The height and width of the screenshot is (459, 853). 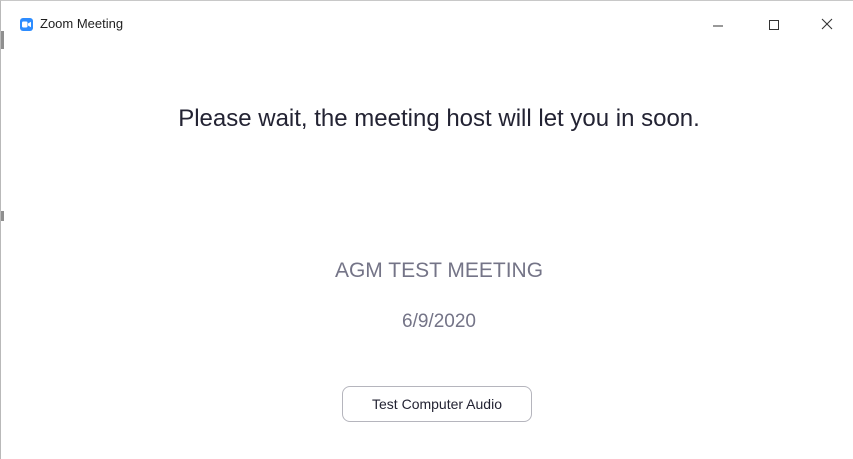 I want to click on minimize-icon, so click(x=718, y=26).